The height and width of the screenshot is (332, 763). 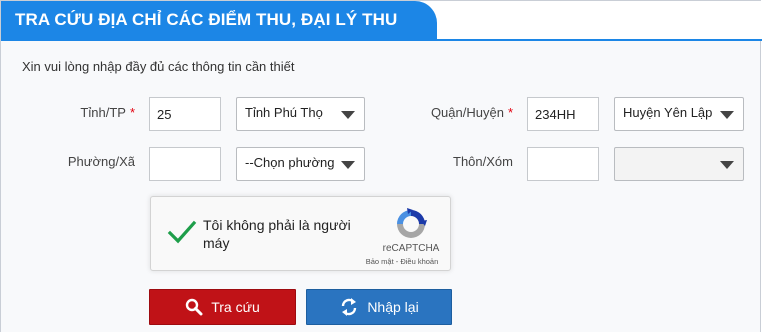 What do you see at coordinates (185, 114) in the screenshot?
I see `province-code-input` at bounding box center [185, 114].